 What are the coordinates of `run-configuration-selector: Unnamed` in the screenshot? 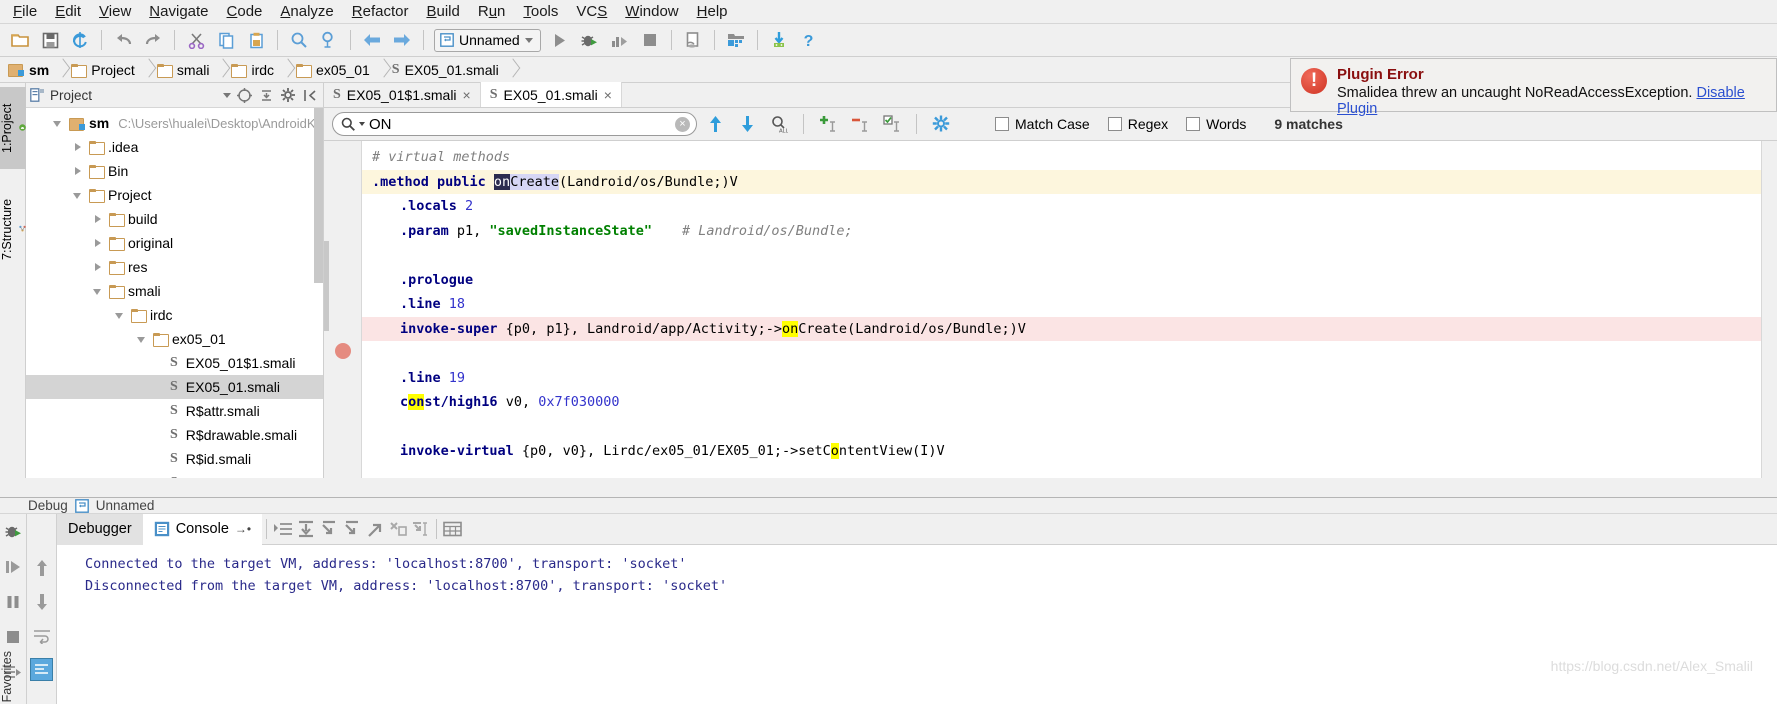 It's located at (487, 40).